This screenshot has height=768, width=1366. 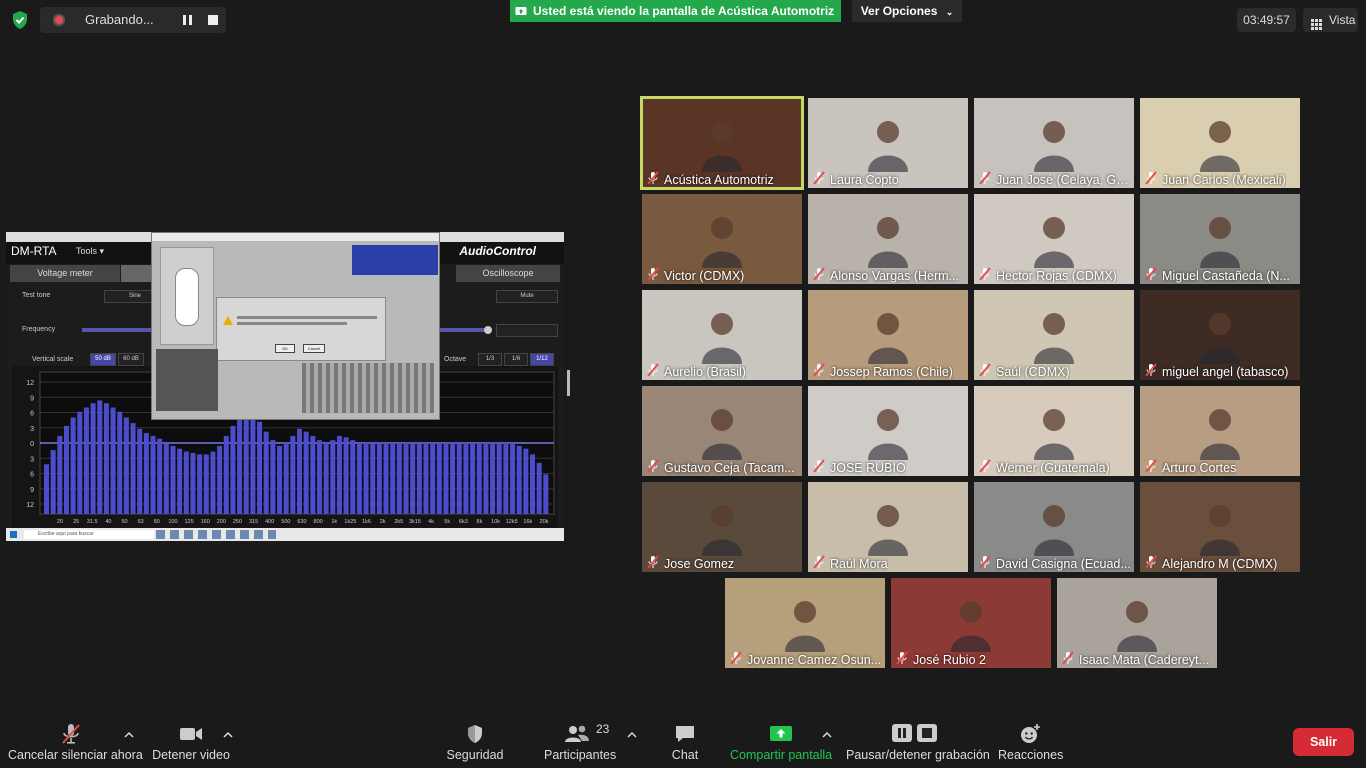 I want to click on participant-tile: José Rubio 2, so click(x=971, y=623).